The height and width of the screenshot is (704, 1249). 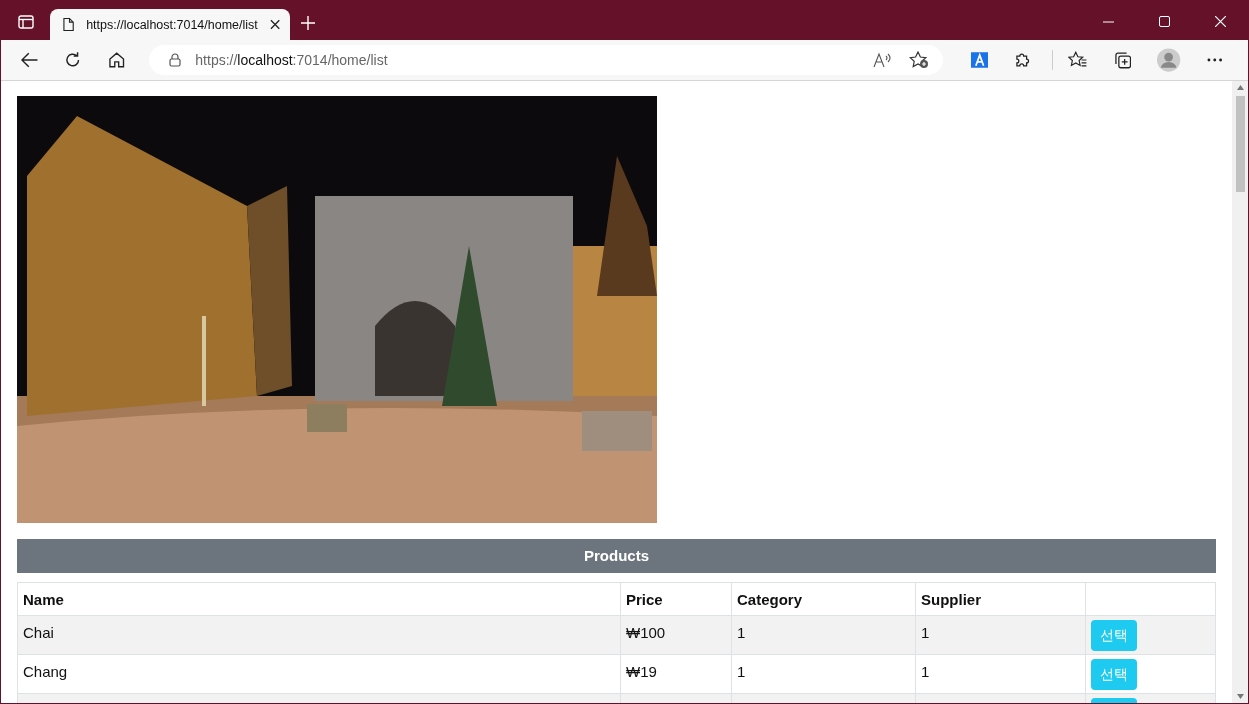 I want to click on tab-title: https://localhost:7014/home/list, so click(x=172, y=24).